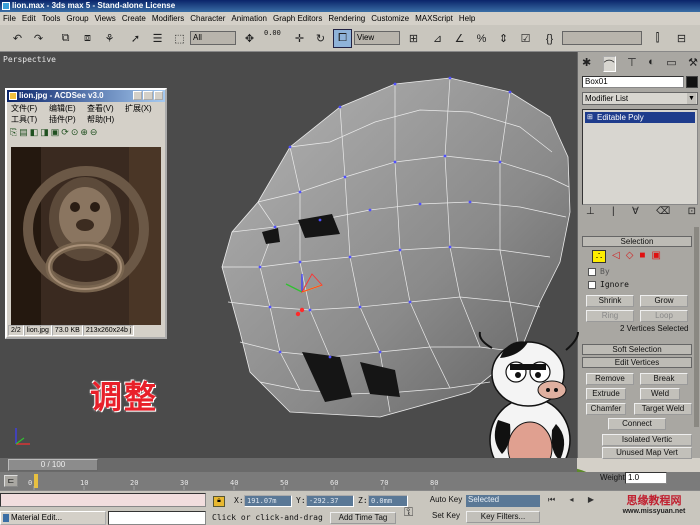 Image resolution: width=700 pixels, height=525 pixels. What do you see at coordinates (157, 38) in the screenshot?
I see `select-by-name-icon: ☰` at bounding box center [157, 38].